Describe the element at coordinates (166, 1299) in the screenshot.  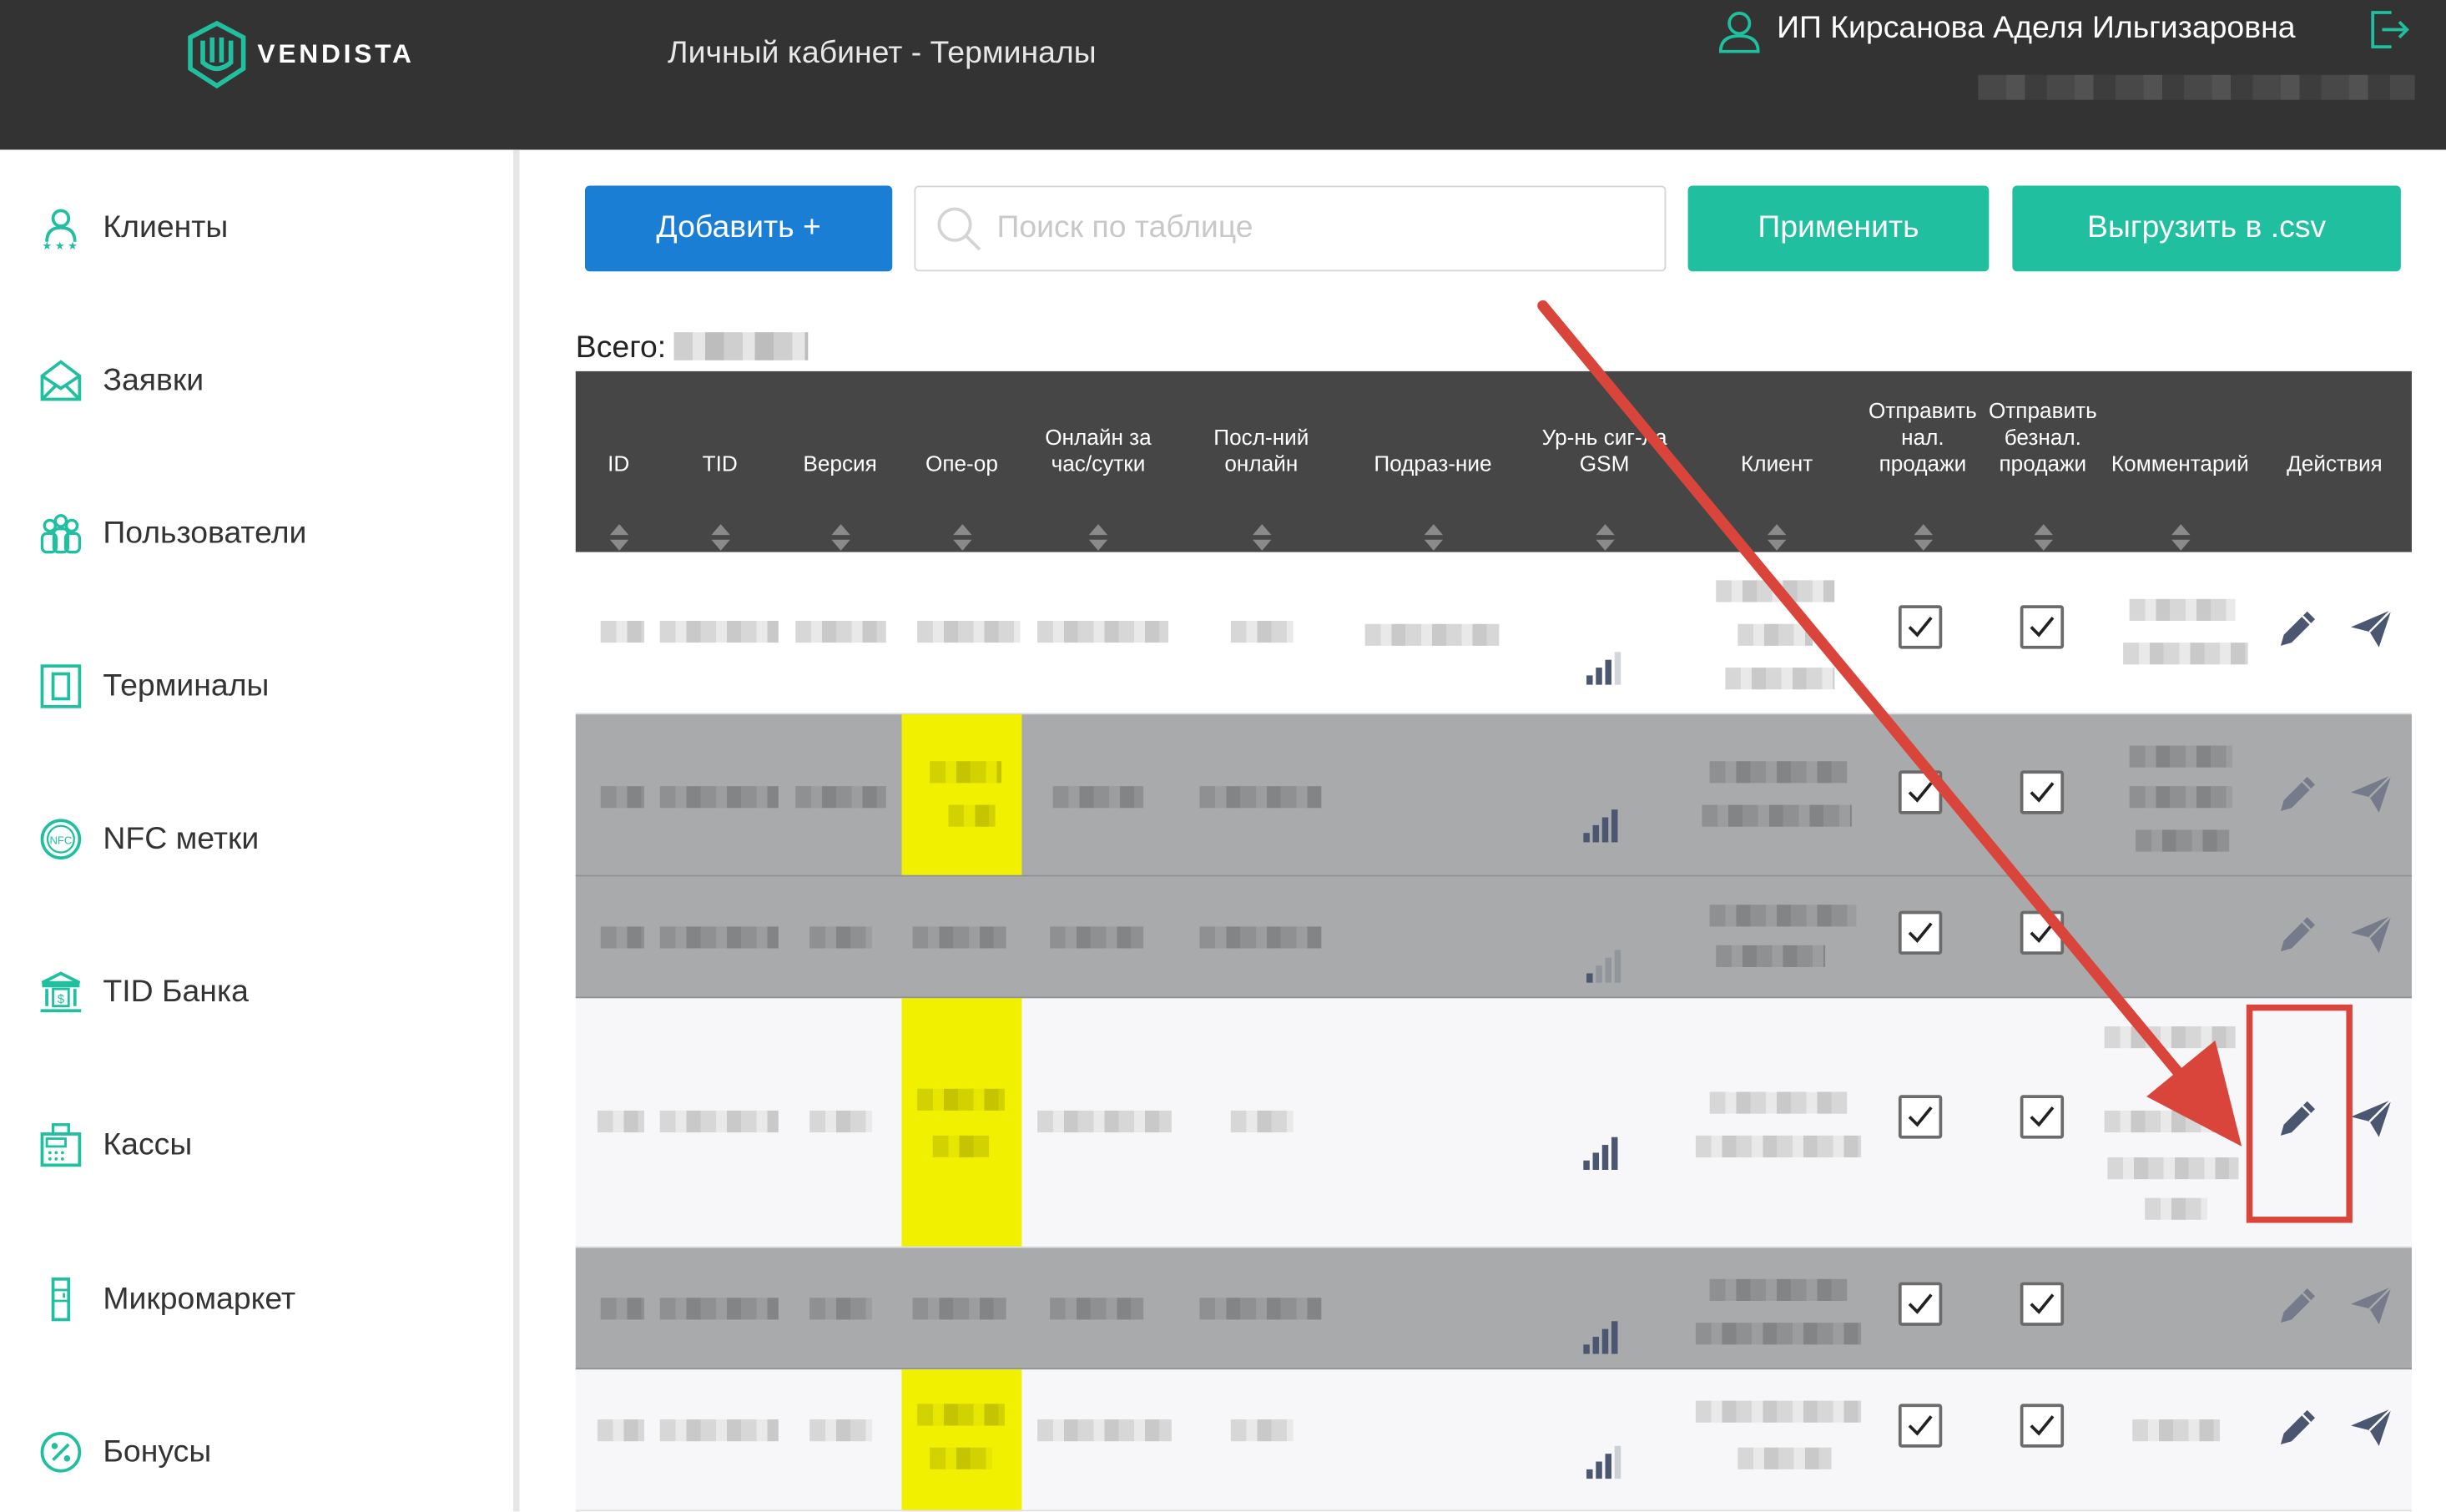
I see `sidebar-item-micromarket: Микромаркет` at that location.